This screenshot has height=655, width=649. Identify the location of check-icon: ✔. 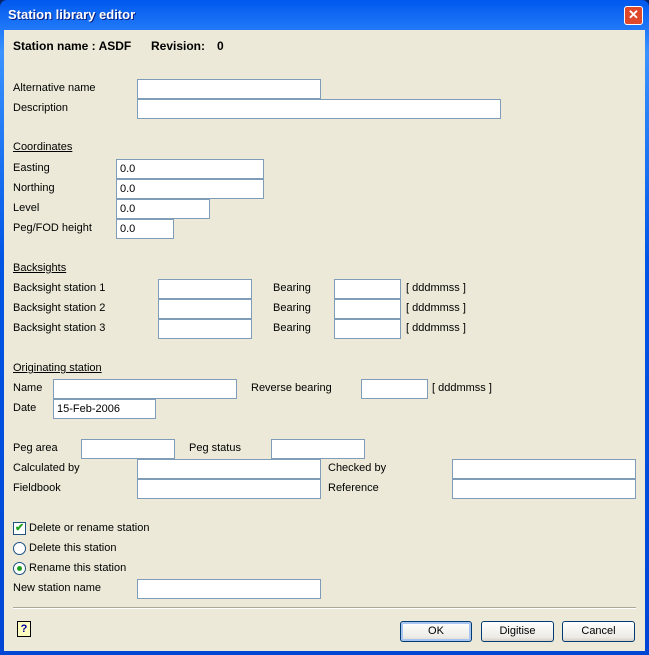
(20, 528).